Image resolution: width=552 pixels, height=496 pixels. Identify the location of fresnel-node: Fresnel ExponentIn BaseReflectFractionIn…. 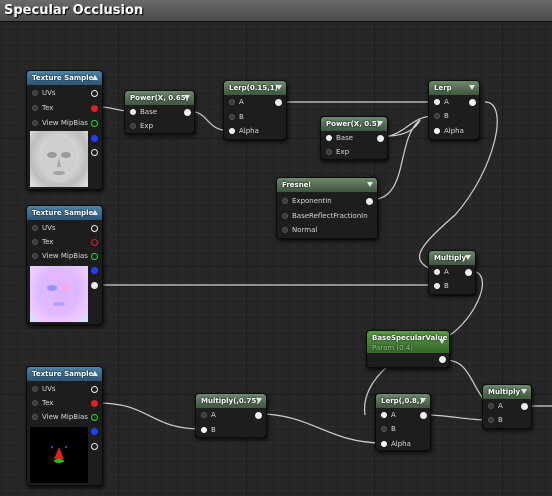
(327, 208).